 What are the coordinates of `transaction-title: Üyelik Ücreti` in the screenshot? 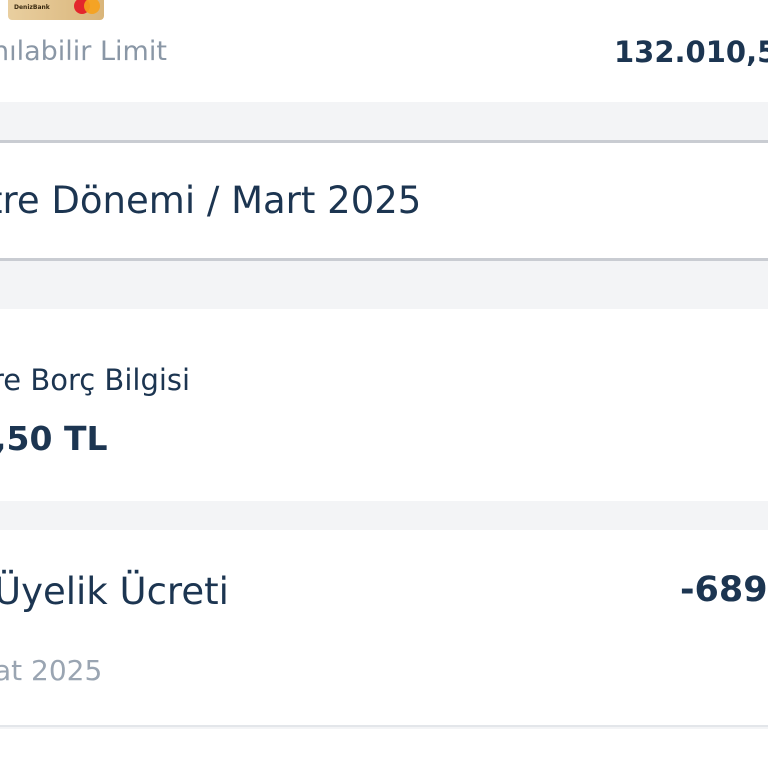 It's located at (114, 591).